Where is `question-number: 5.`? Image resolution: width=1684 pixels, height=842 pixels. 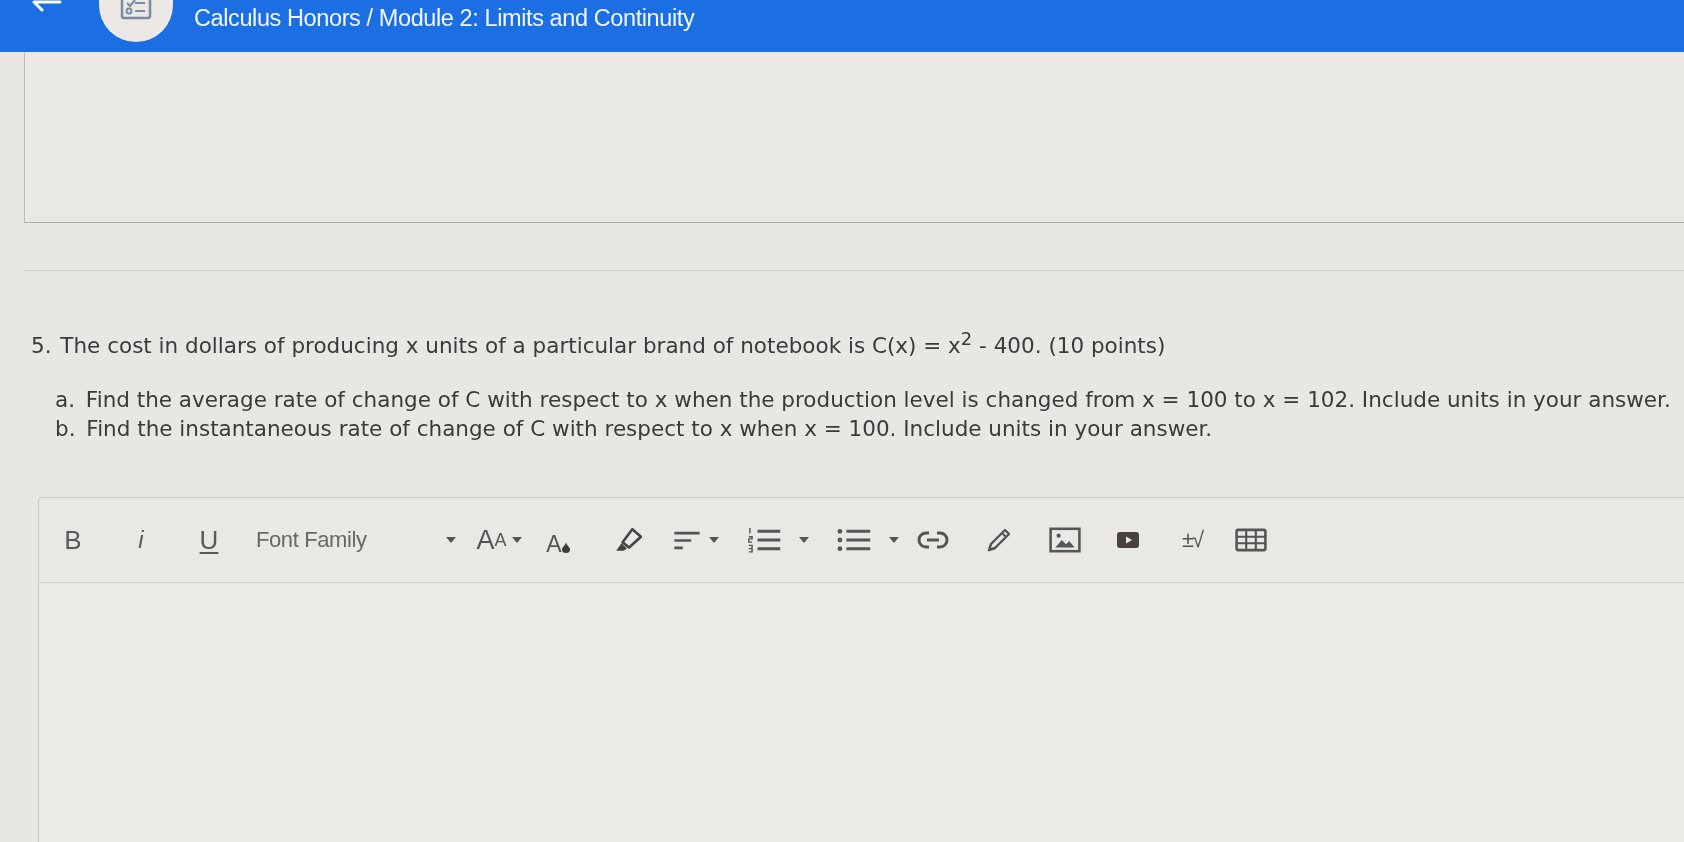
question-number: 5. is located at coordinates (41, 346).